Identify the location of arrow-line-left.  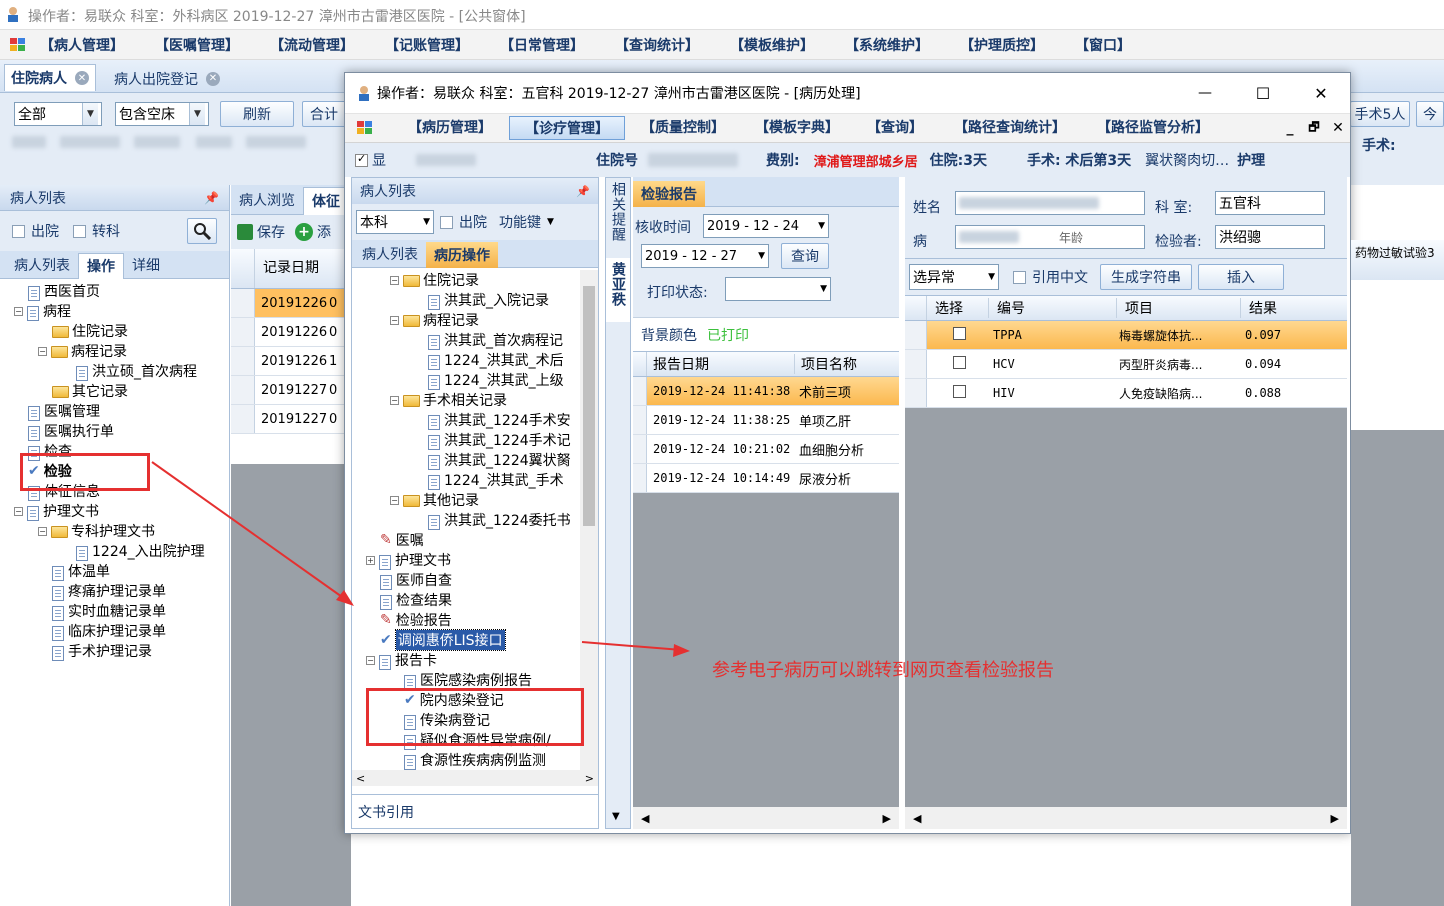
(252, 533).